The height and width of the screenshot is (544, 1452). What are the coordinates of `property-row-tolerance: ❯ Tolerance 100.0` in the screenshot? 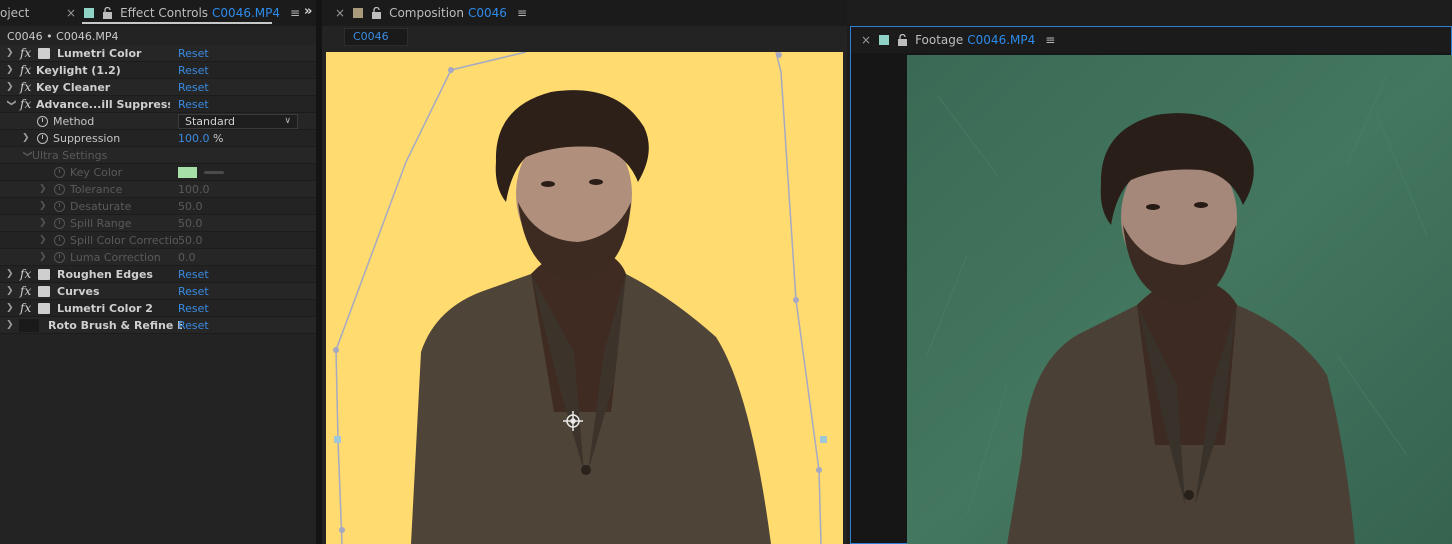 It's located at (158, 189).